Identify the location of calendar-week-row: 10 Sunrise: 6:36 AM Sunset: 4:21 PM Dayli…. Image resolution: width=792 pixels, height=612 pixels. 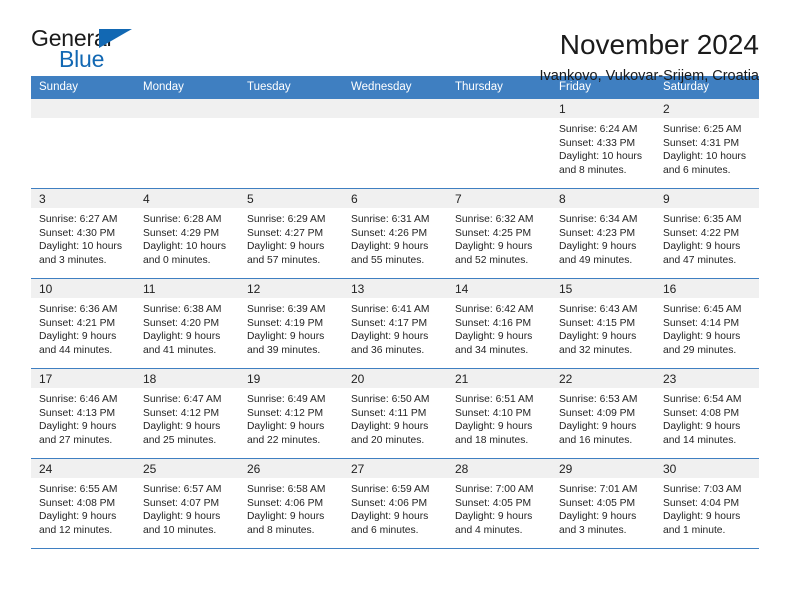
(395, 323).